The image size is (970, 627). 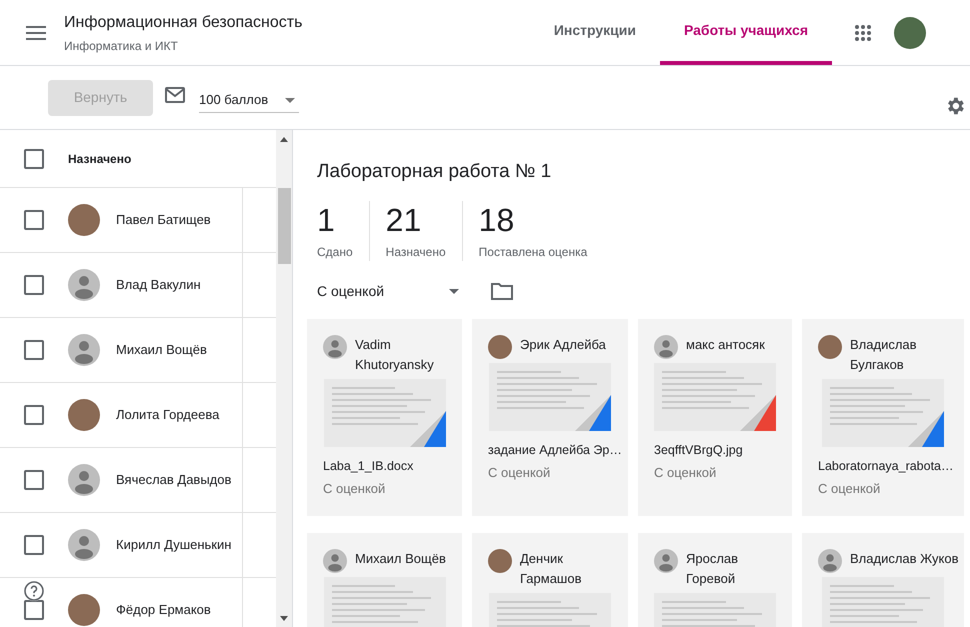 I want to click on student-name: Павел Батищев, so click(x=179, y=220).